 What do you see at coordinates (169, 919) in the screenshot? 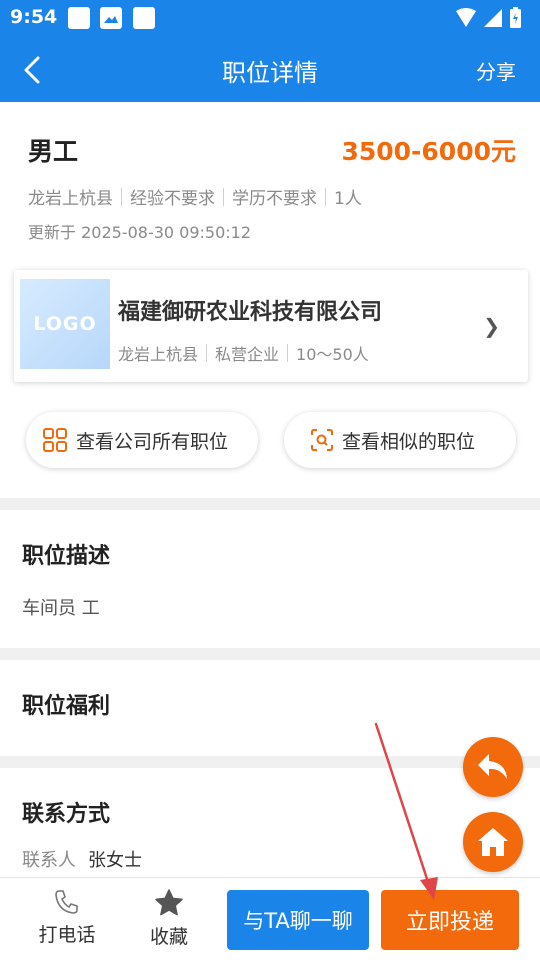
I see `favorite-button: 收藏` at bounding box center [169, 919].